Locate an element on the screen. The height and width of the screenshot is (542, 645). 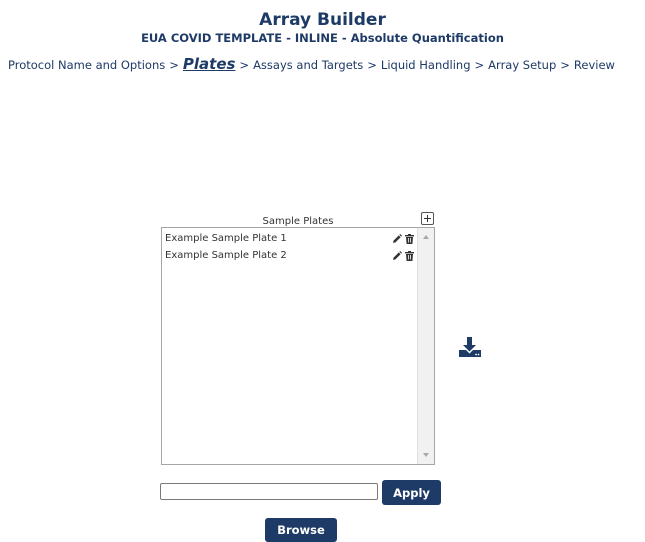
breadcrumb-array-setup: Array Setup is located at coordinates (522, 65).